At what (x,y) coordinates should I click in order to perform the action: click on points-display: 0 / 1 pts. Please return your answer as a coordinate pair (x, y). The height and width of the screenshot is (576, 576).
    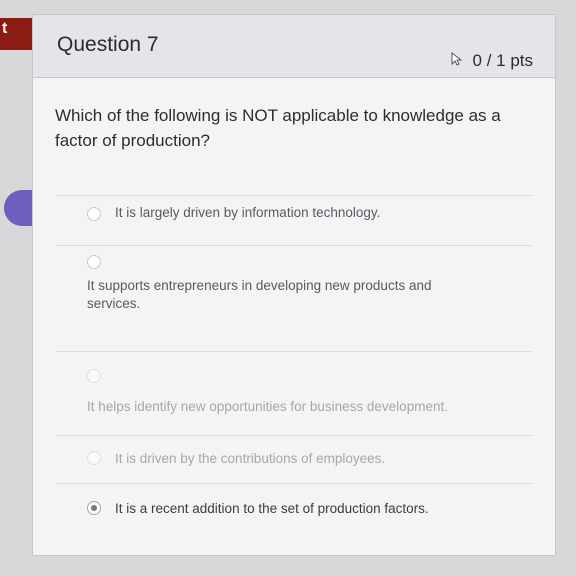
    Looking at the image, I should click on (492, 61).